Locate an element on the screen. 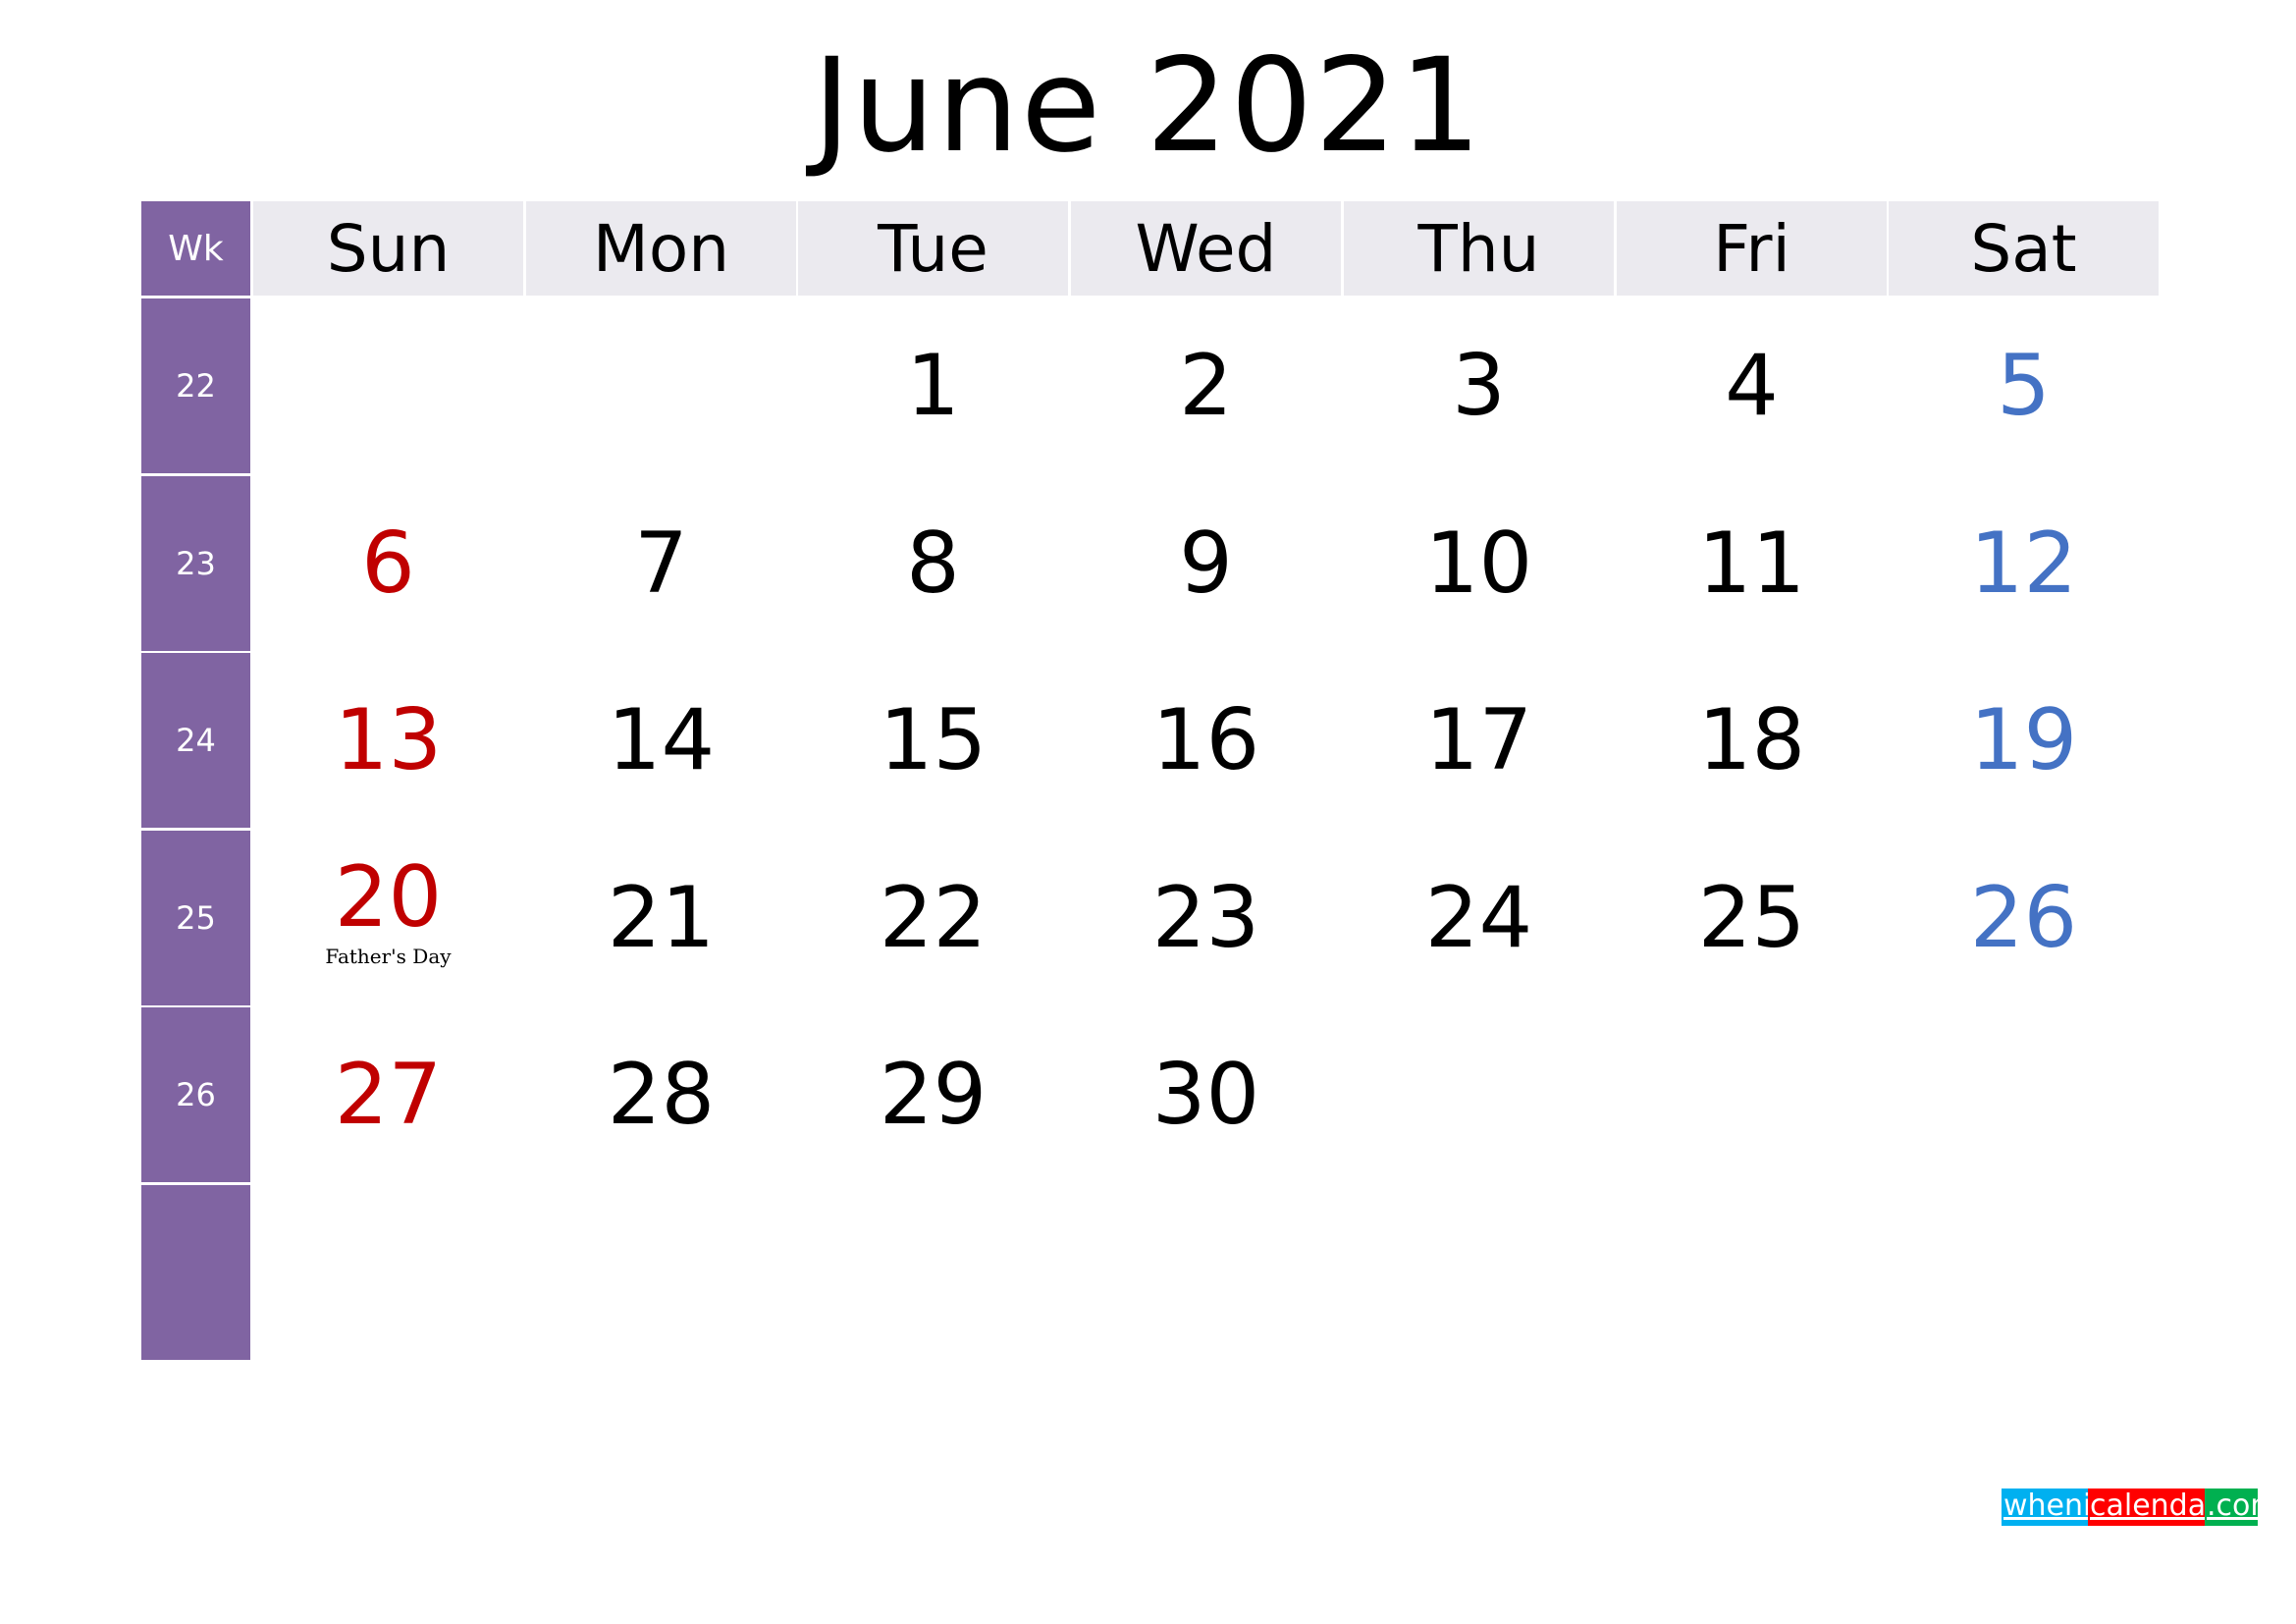 The image size is (2296, 1624). day-cell: 29 is located at coordinates (933, 1094).